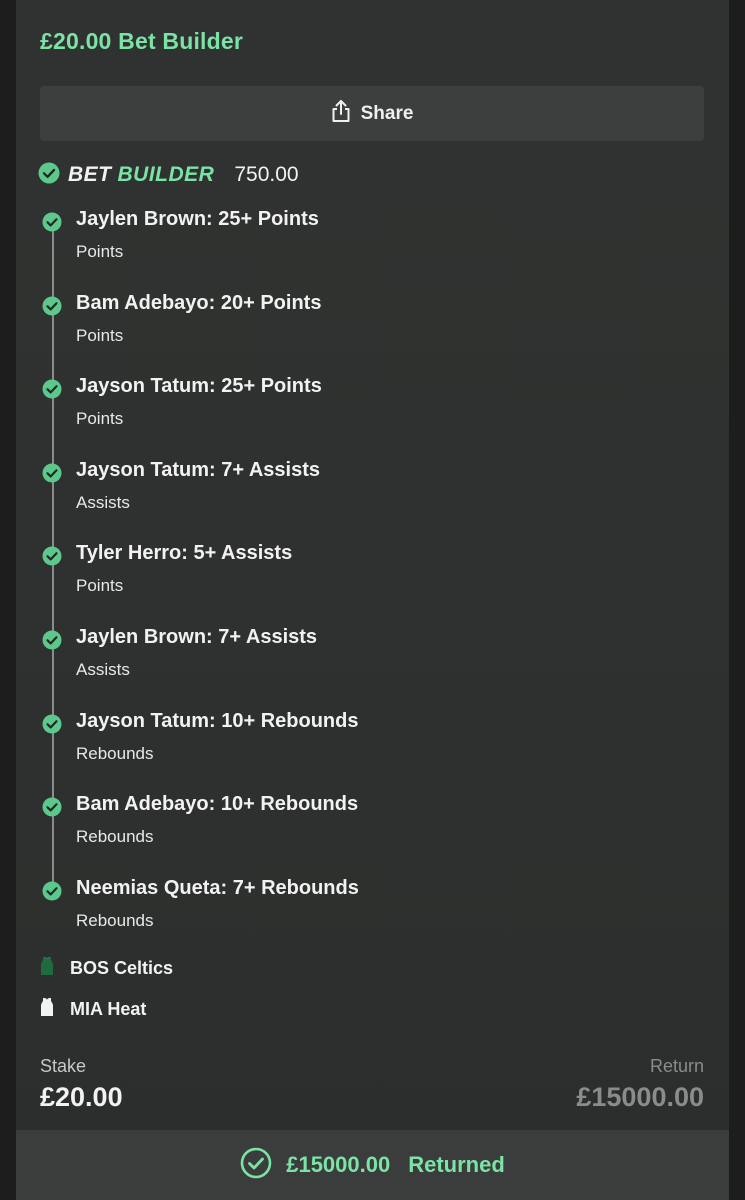 This screenshot has width=745, height=1200. I want to click on leg-item: Jaylen Brown: 25+ Points Points, so click(368, 247).